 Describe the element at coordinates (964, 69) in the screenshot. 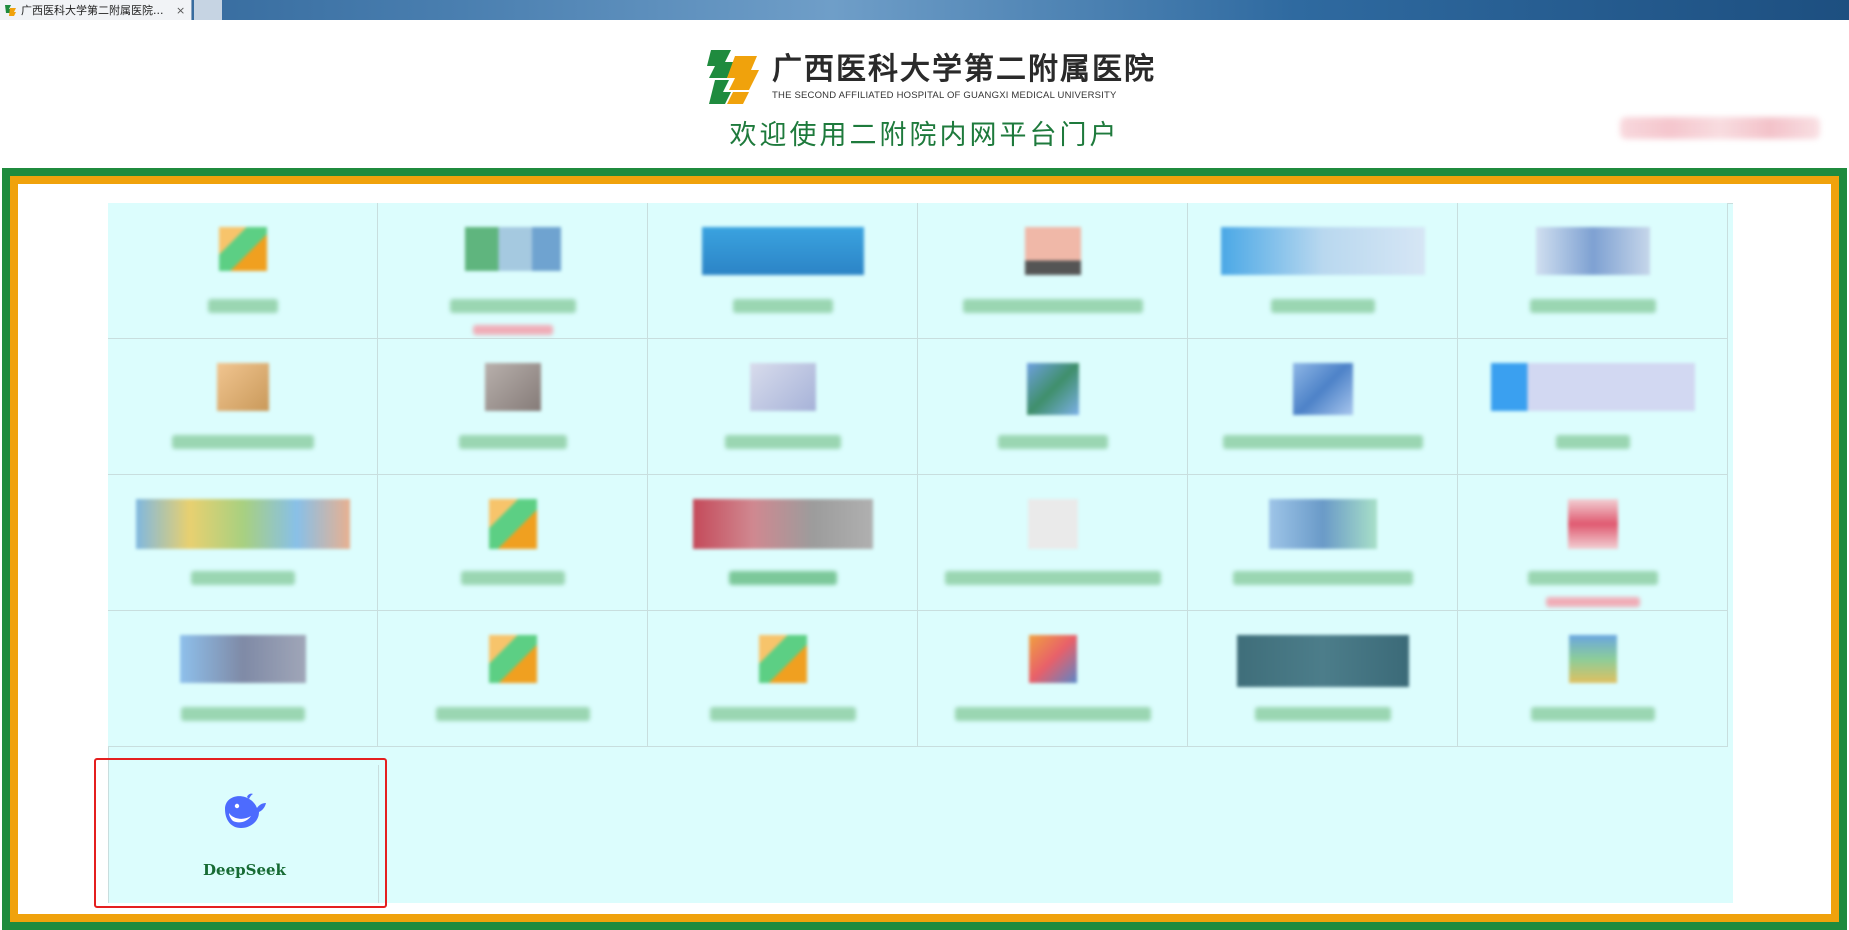

I see `hospital-name-cn: 广西医科大学第二附属医院` at that location.